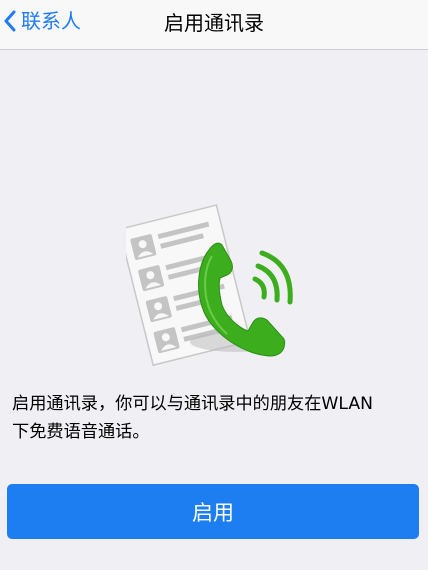 The image size is (428, 570). What do you see at coordinates (213, 511) in the screenshot?
I see `enable-button: 启用` at bounding box center [213, 511].